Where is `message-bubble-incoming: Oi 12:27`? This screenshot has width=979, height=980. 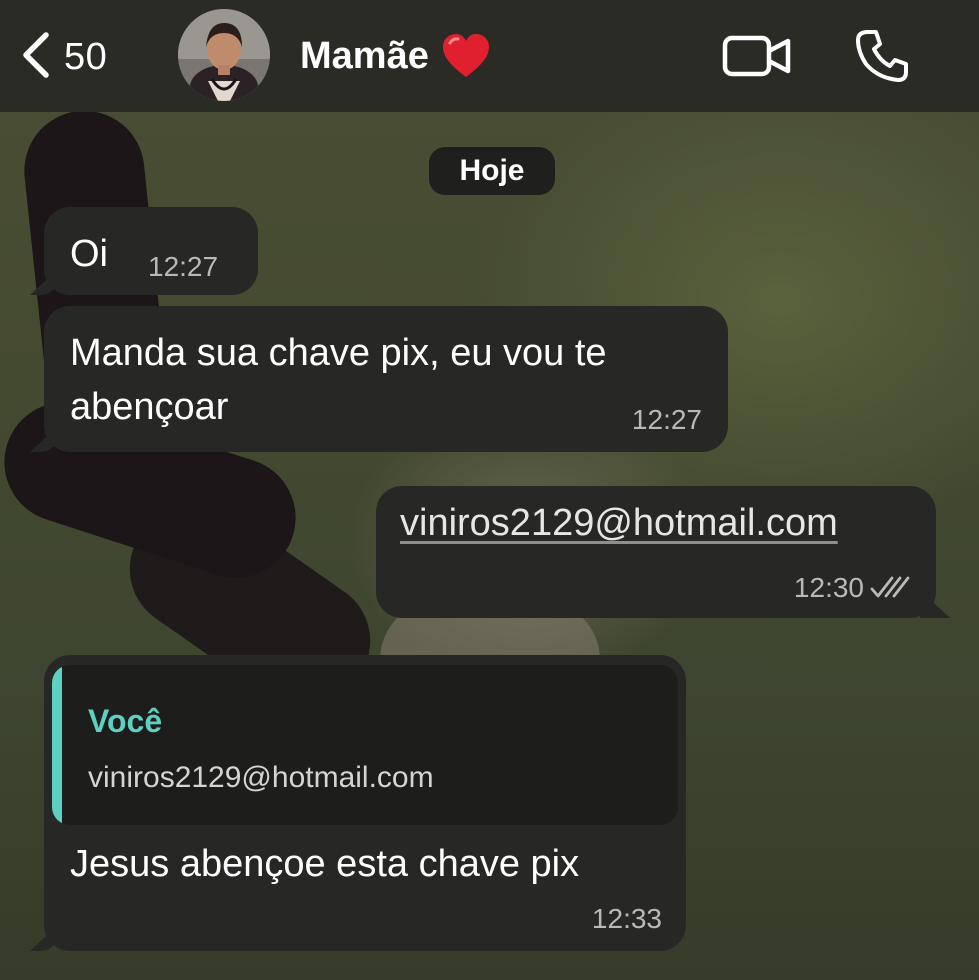
message-bubble-incoming: Oi 12:27 is located at coordinates (151, 251).